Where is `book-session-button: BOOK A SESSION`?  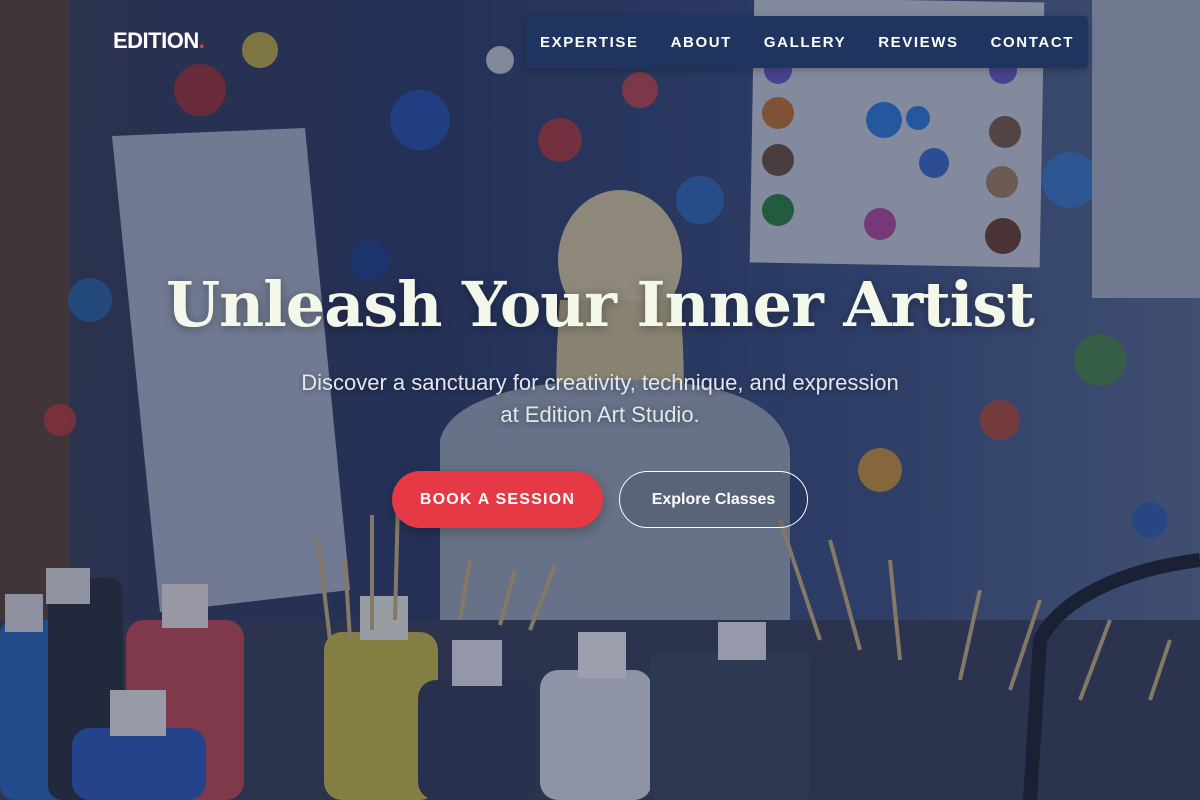
book-session-button: BOOK A SESSION is located at coordinates (497, 499).